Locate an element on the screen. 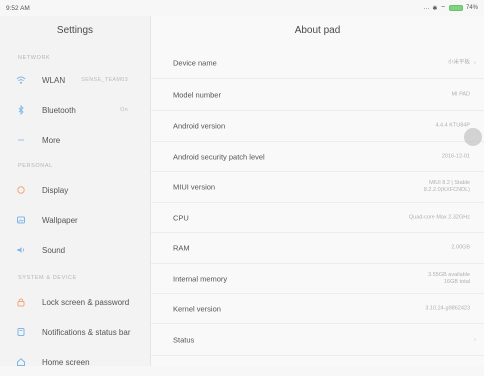 The image size is (484, 376). row-ram: RAM 2.00GB is located at coordinates (317, 248).